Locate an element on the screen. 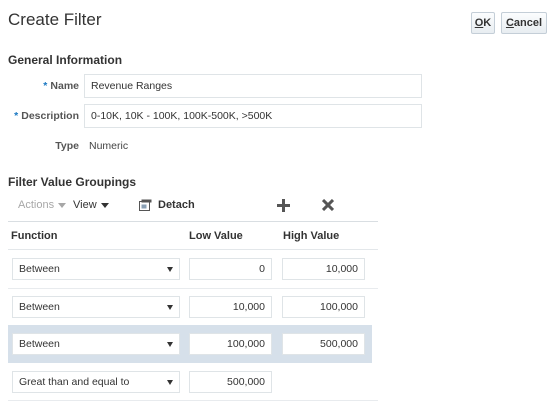  column-header-function: Function is located at coordinates (34, 236).